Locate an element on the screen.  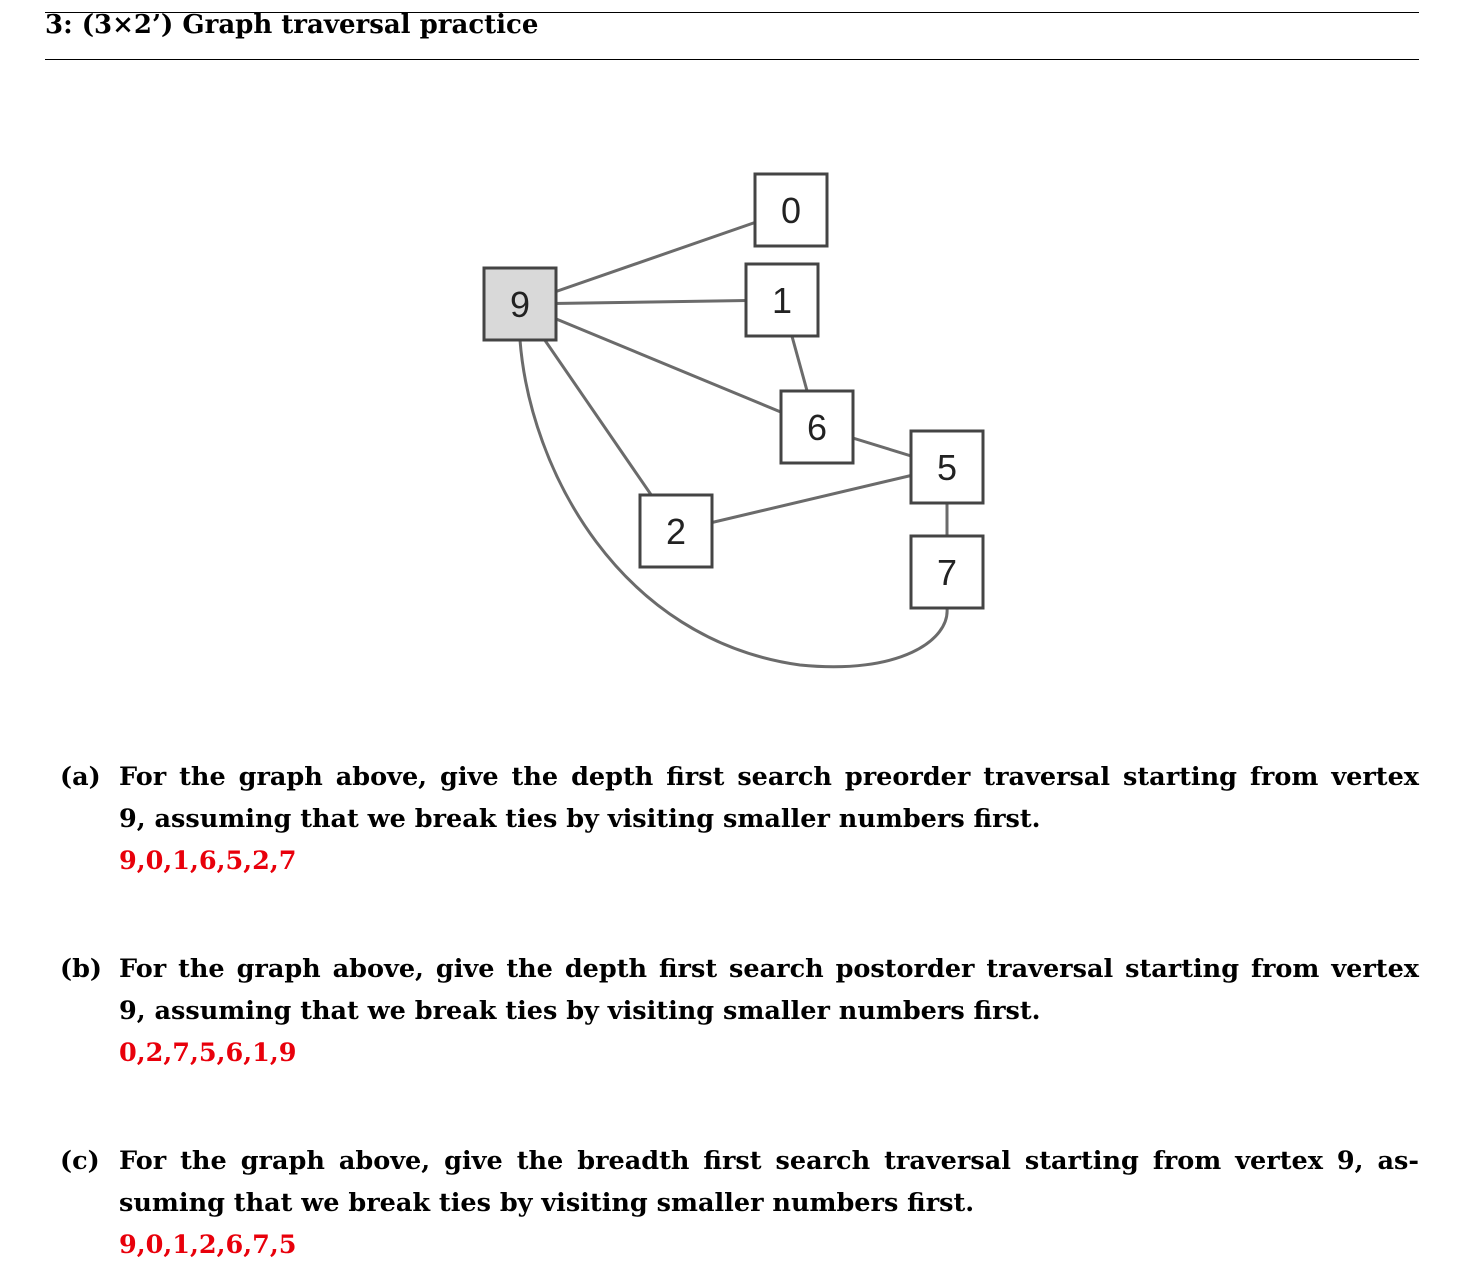
graph-edges is located at coordinates (733, 438).